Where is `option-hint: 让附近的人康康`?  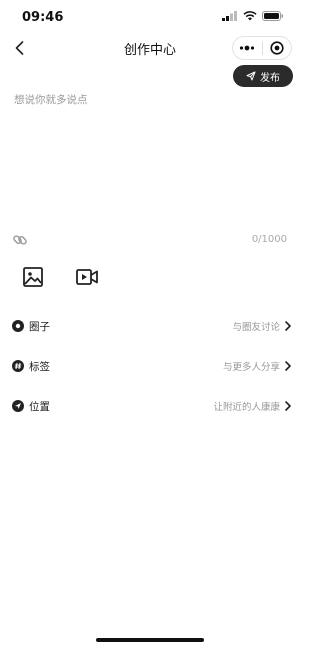 option-hint: 让附近的人康康 is located at coordinates (246, 407).